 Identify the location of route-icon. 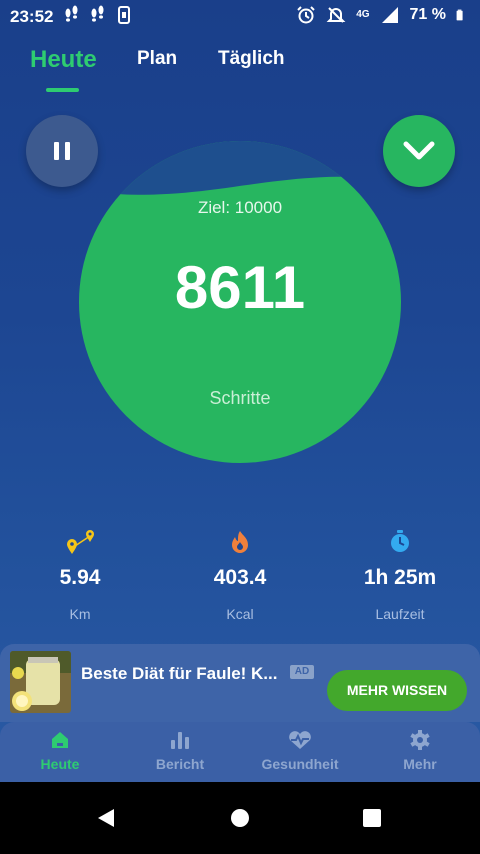
(80, 542).